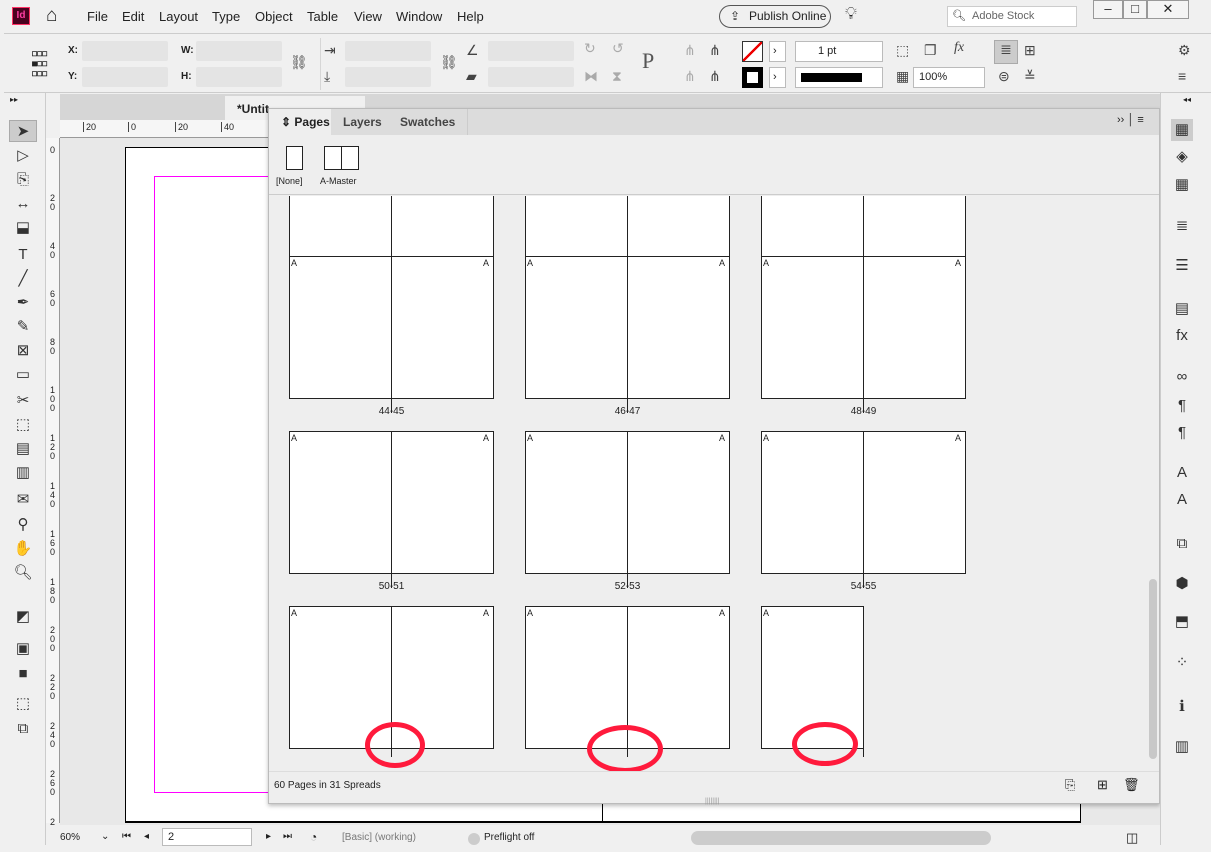 The width and height of the screenshot is (1211, 852). Describe the element at coordinates (1182, 707) in the screenshot. I see `info-panel-icon: ℹ` at that location.